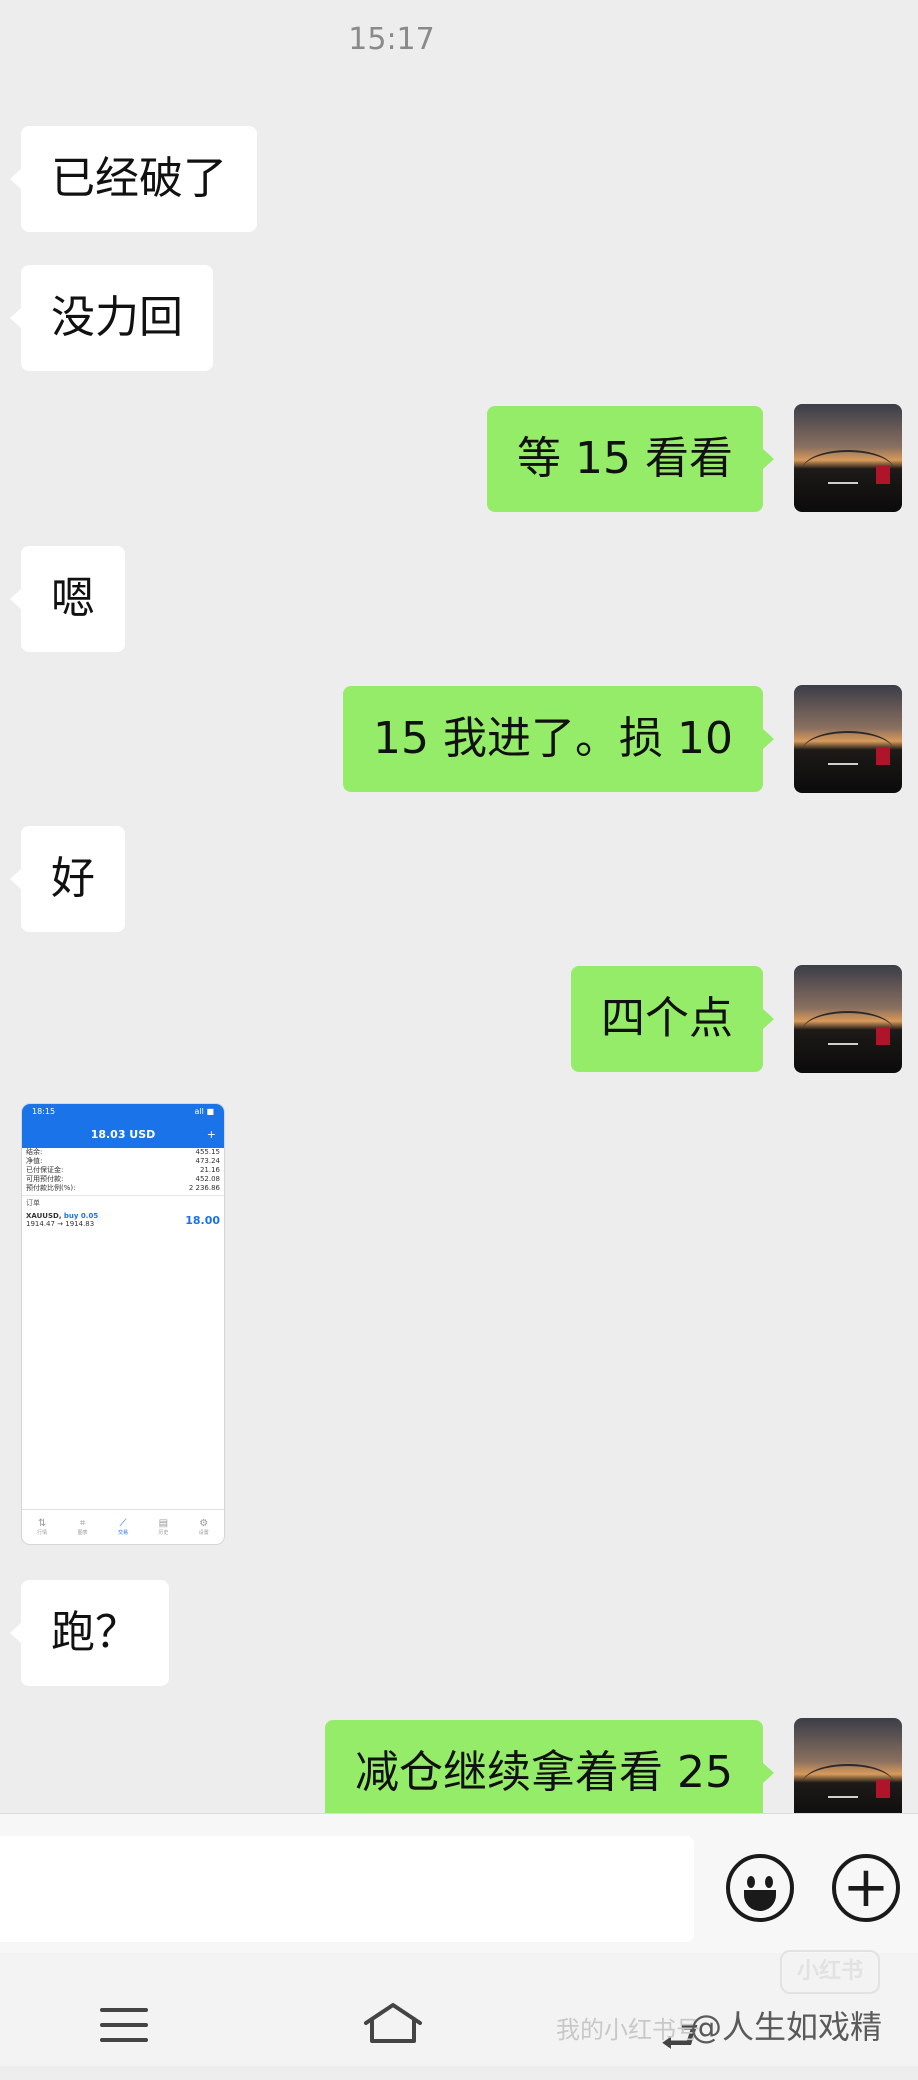  I want to click on screenshot-tab-chart: ⌗ 图表, so click(83, 1526).